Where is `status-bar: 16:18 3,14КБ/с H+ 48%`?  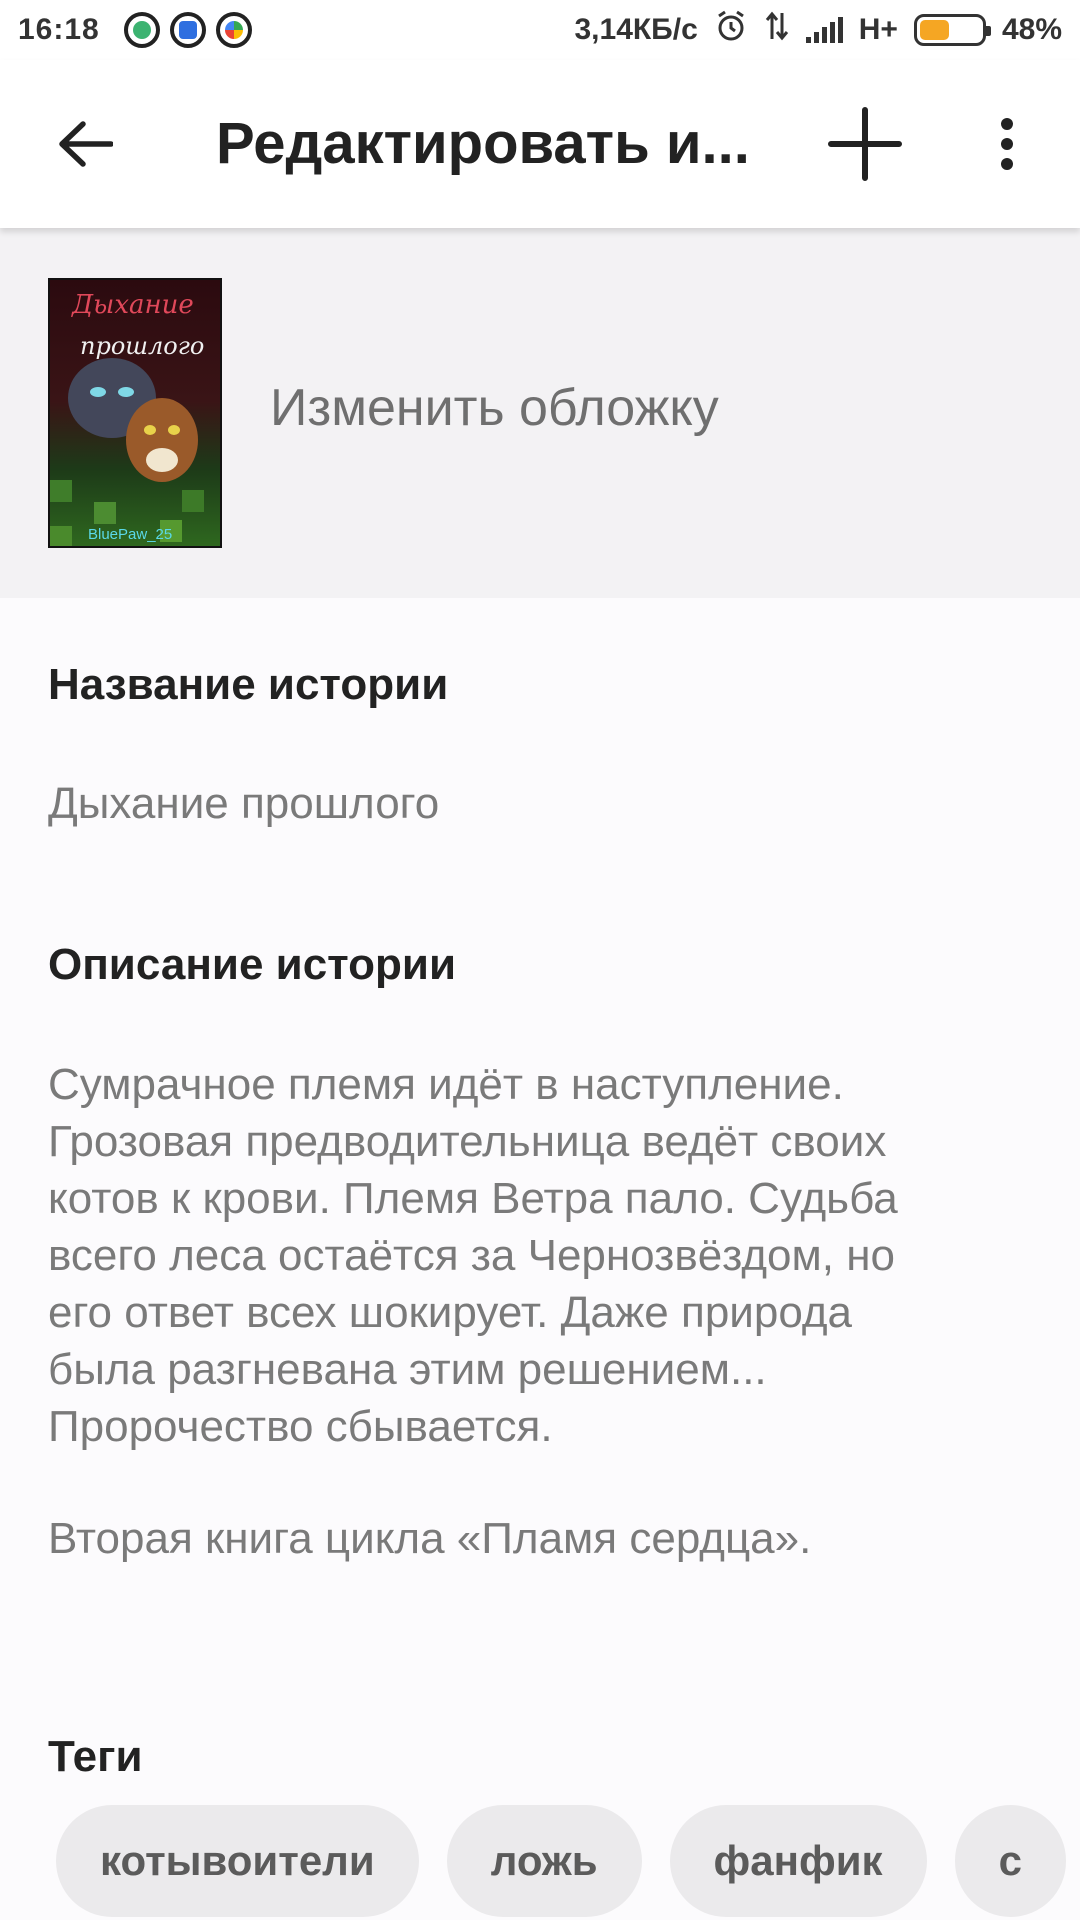
status-bar: 16:18 3,14КБ/с H+ 48% is located at coordinates (540, 30).